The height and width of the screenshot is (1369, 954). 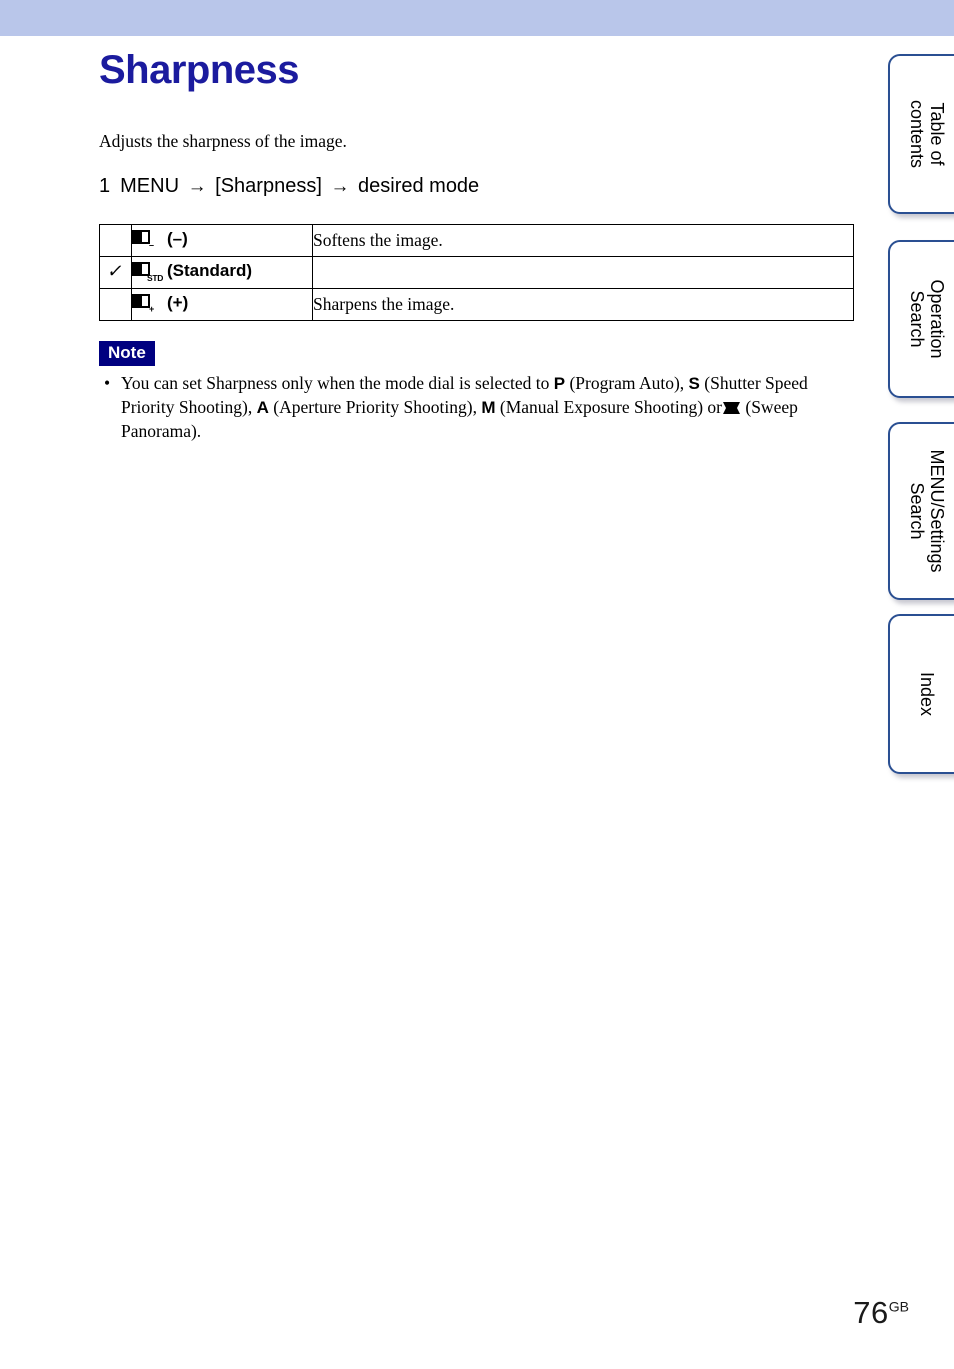 I want to click on checkmark-icon: ✓, so click(x=115, y=271).